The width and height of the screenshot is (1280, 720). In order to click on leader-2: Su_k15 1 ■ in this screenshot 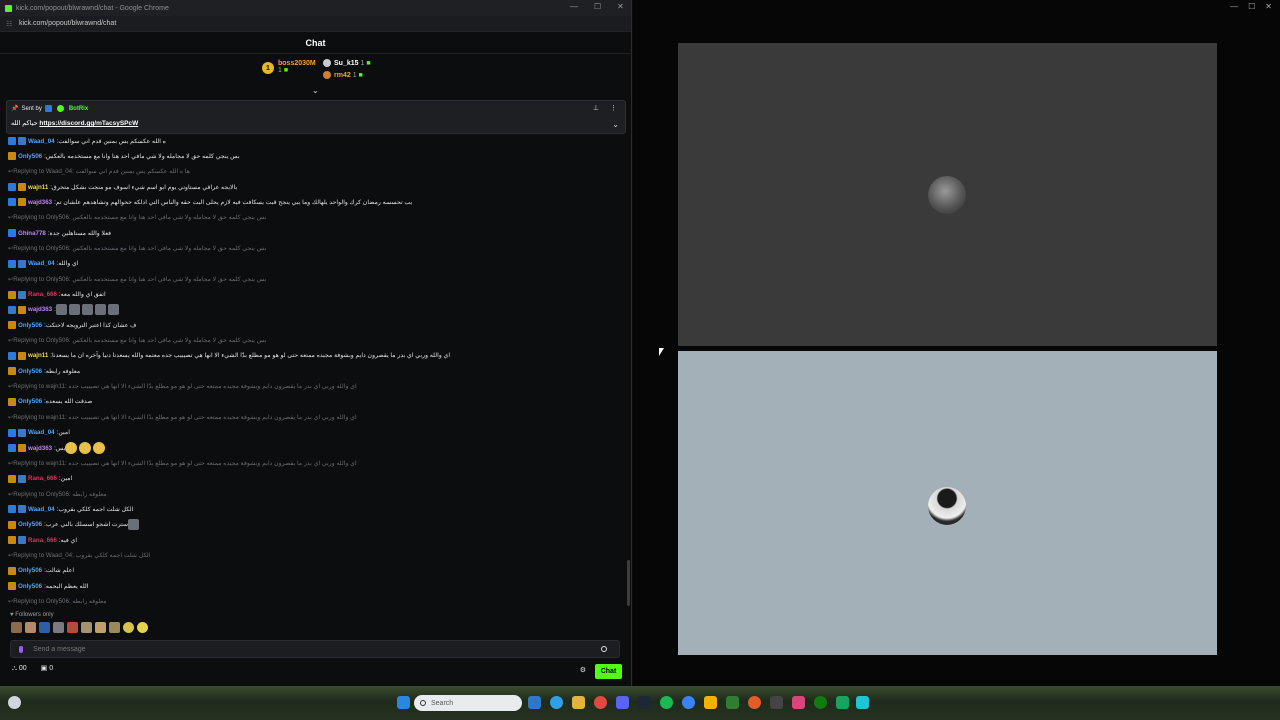, I will do `click(352, 63)`.